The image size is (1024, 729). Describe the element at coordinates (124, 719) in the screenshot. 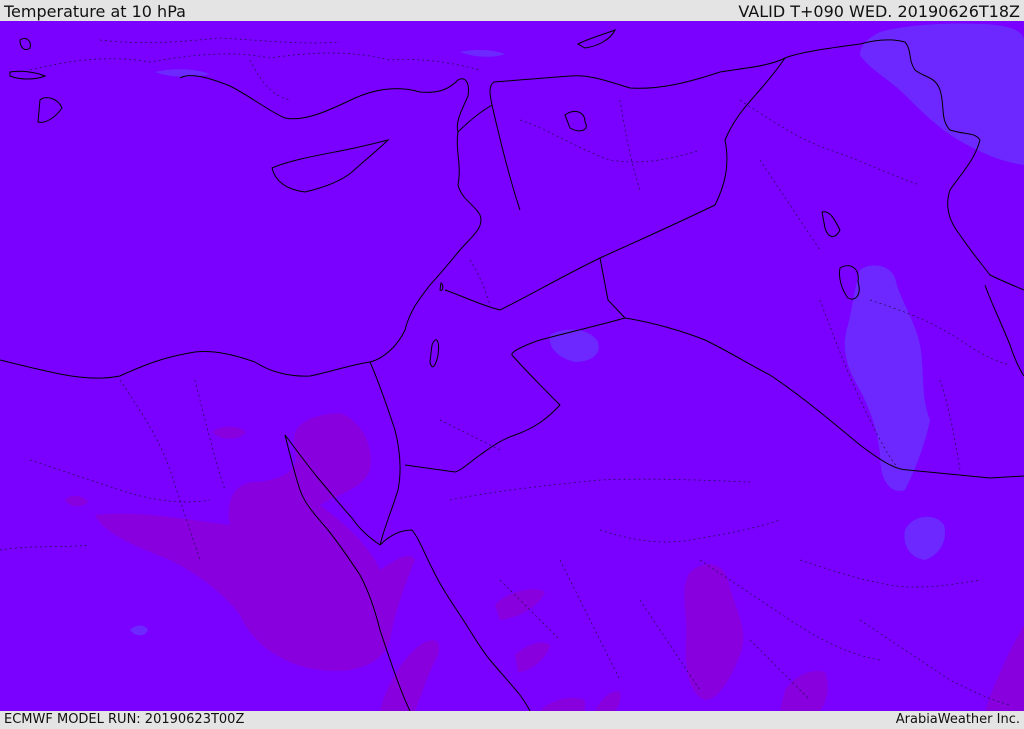

I see `model-run-label: ECMWF MODEL RUN: 20190623T00Z` at that location.